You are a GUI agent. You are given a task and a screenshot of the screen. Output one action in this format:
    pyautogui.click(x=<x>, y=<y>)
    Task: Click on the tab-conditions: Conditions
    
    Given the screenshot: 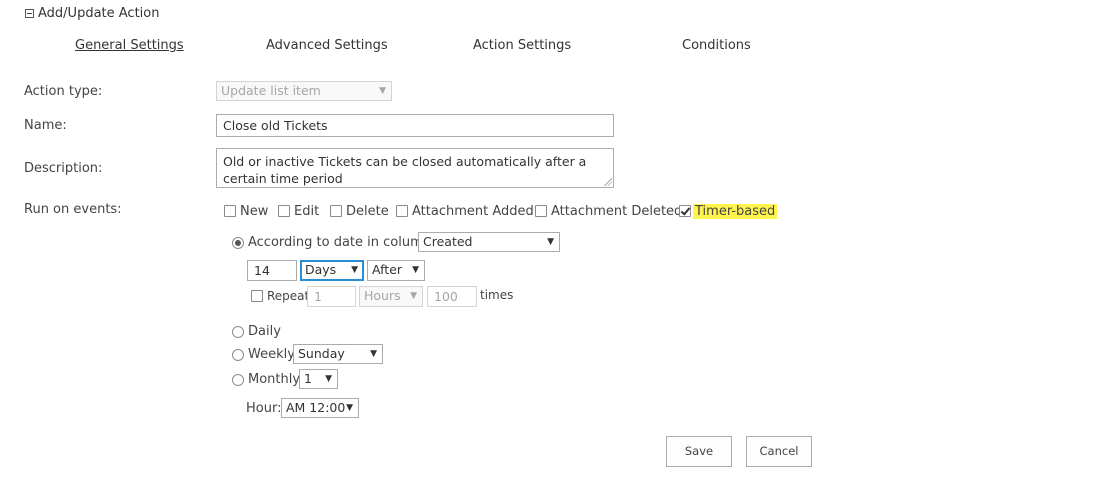 What is the action you would take?
    pyautogui.click(x=716, y=45)
    